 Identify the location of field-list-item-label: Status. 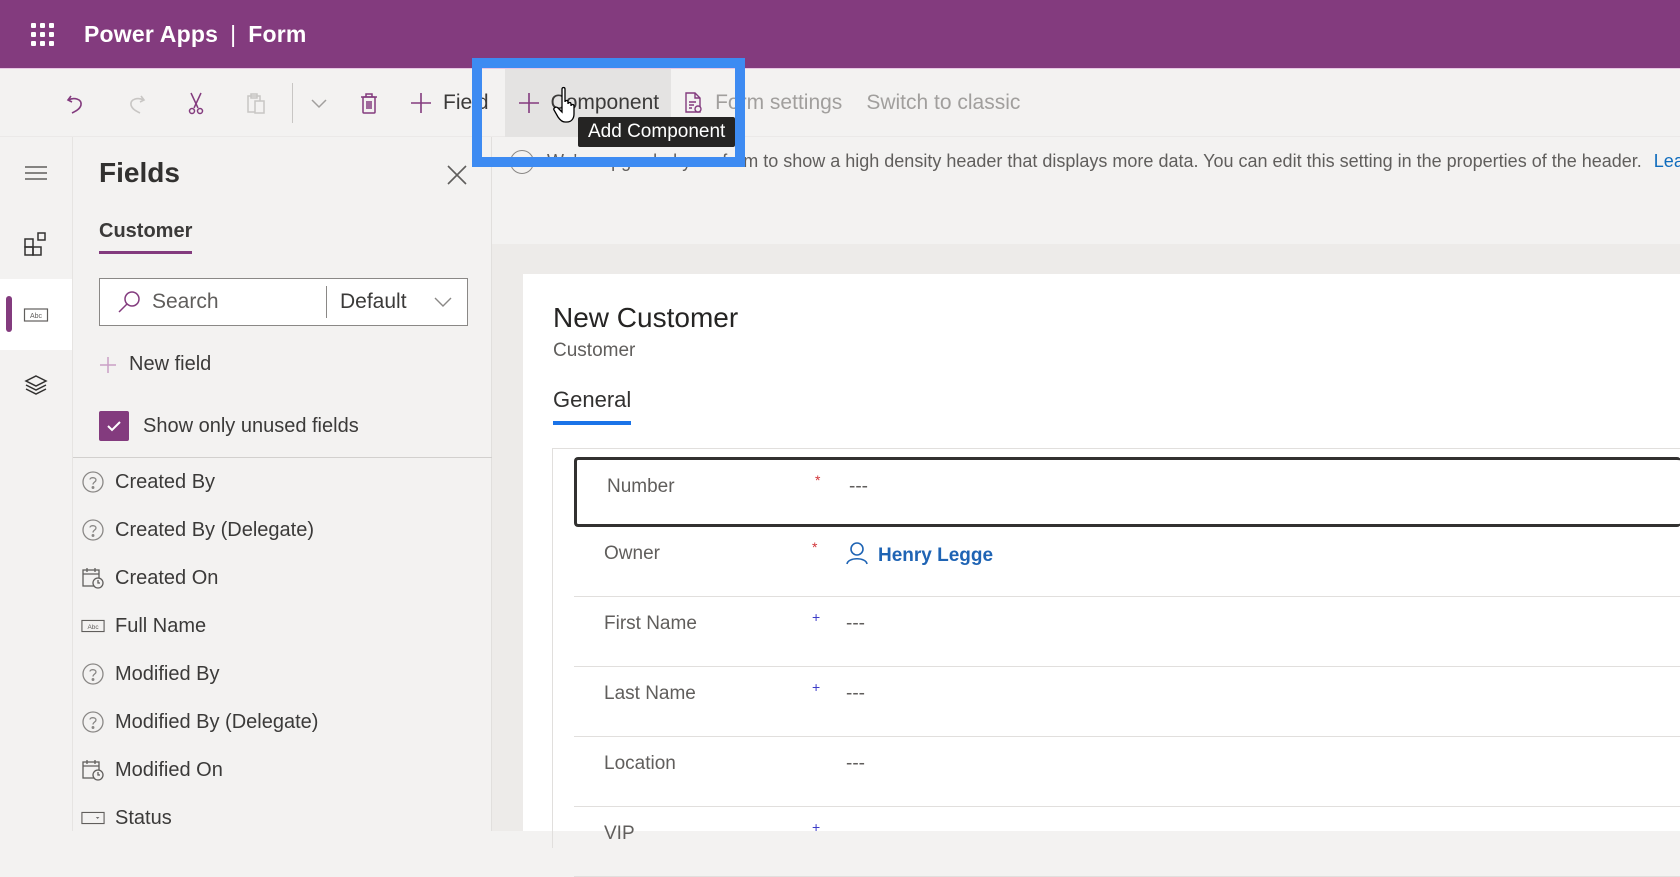
(143, 817).